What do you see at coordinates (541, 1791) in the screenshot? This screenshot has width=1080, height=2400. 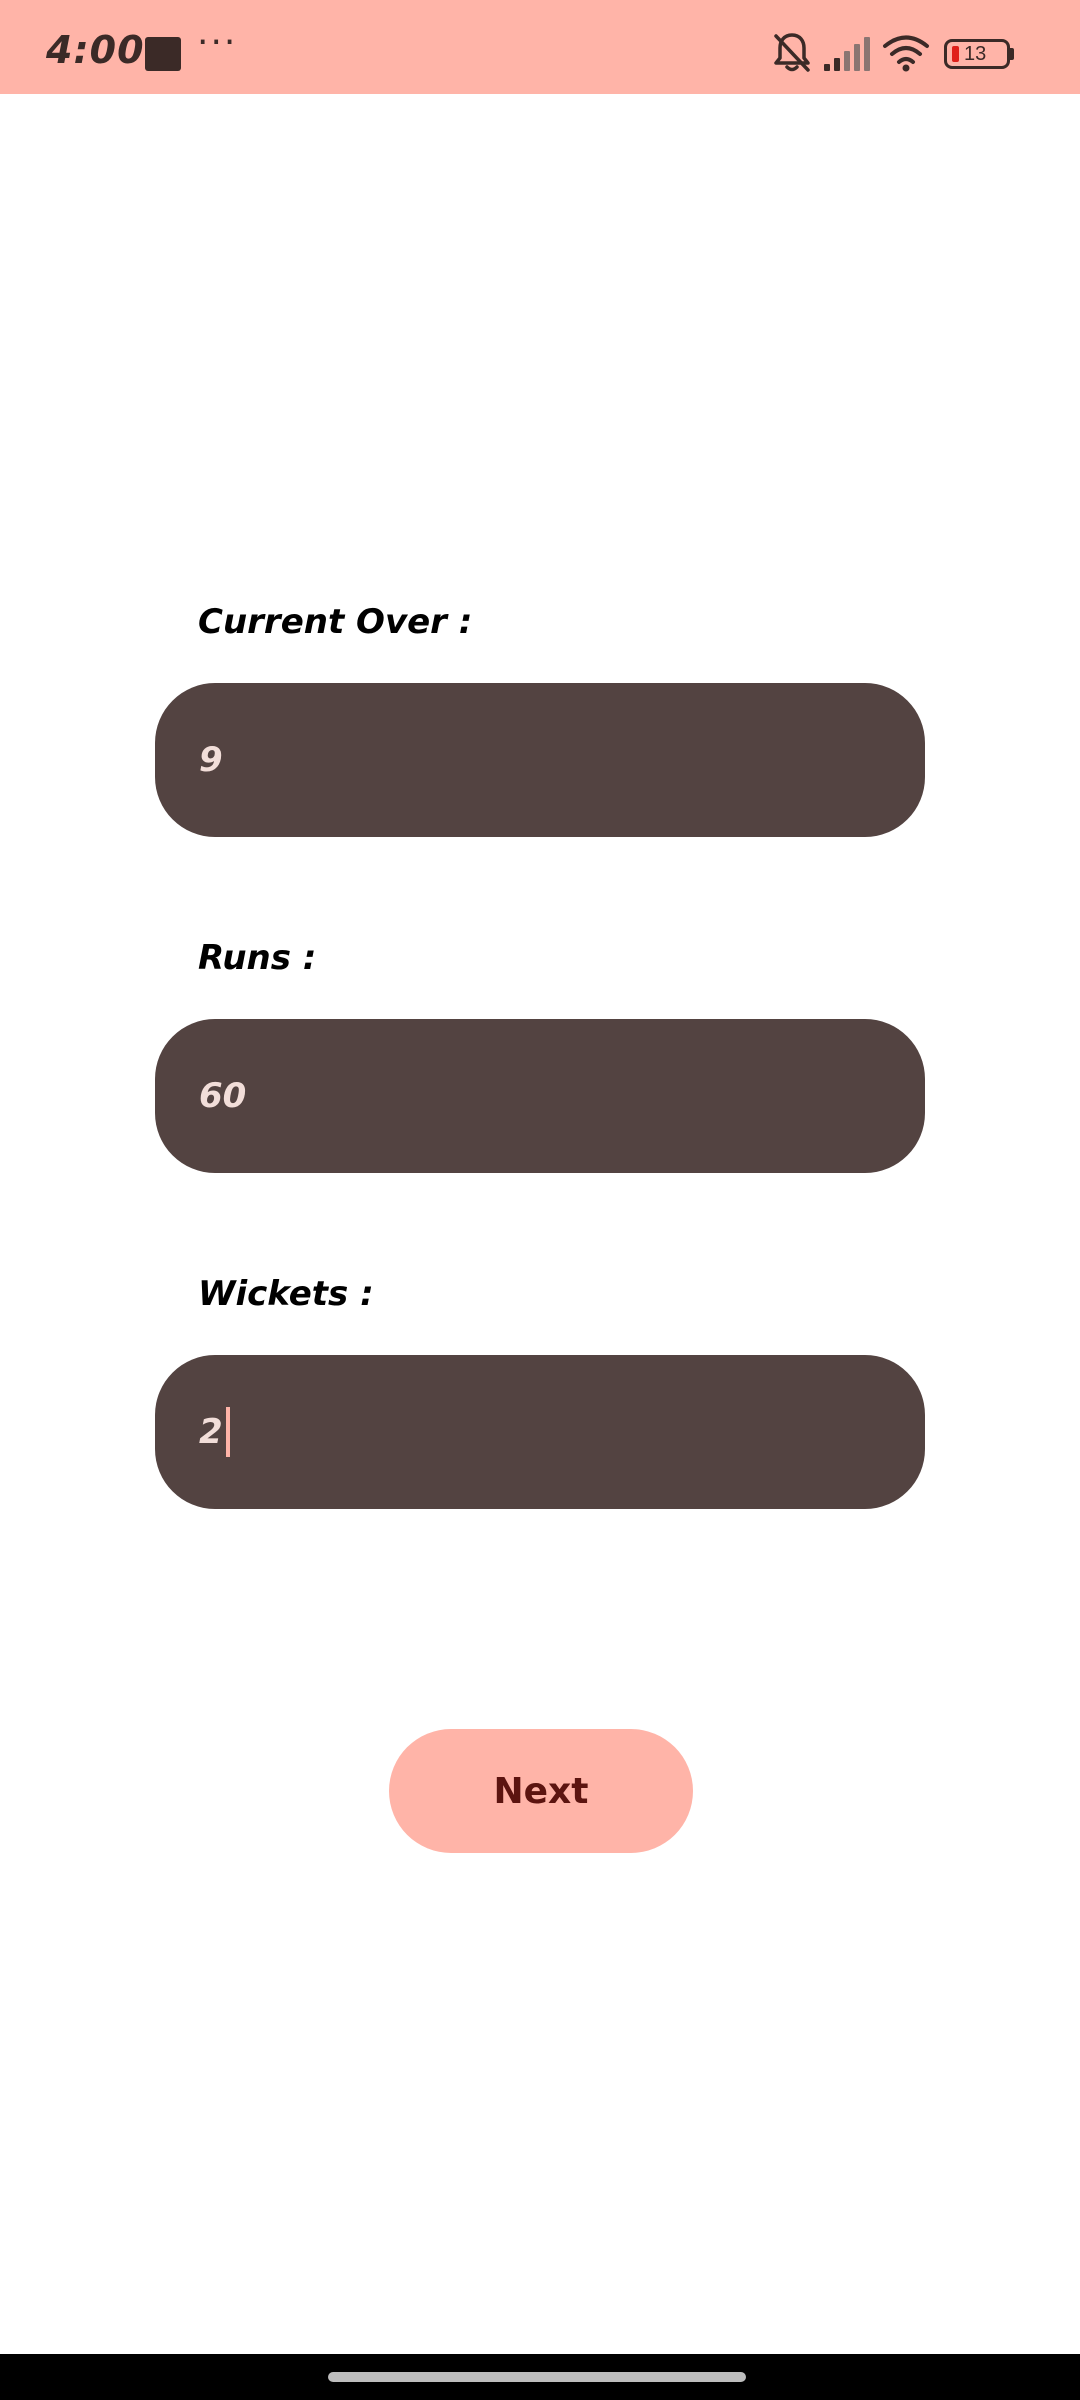 I see `next-button: Next` at bounding box center [541, 1791].